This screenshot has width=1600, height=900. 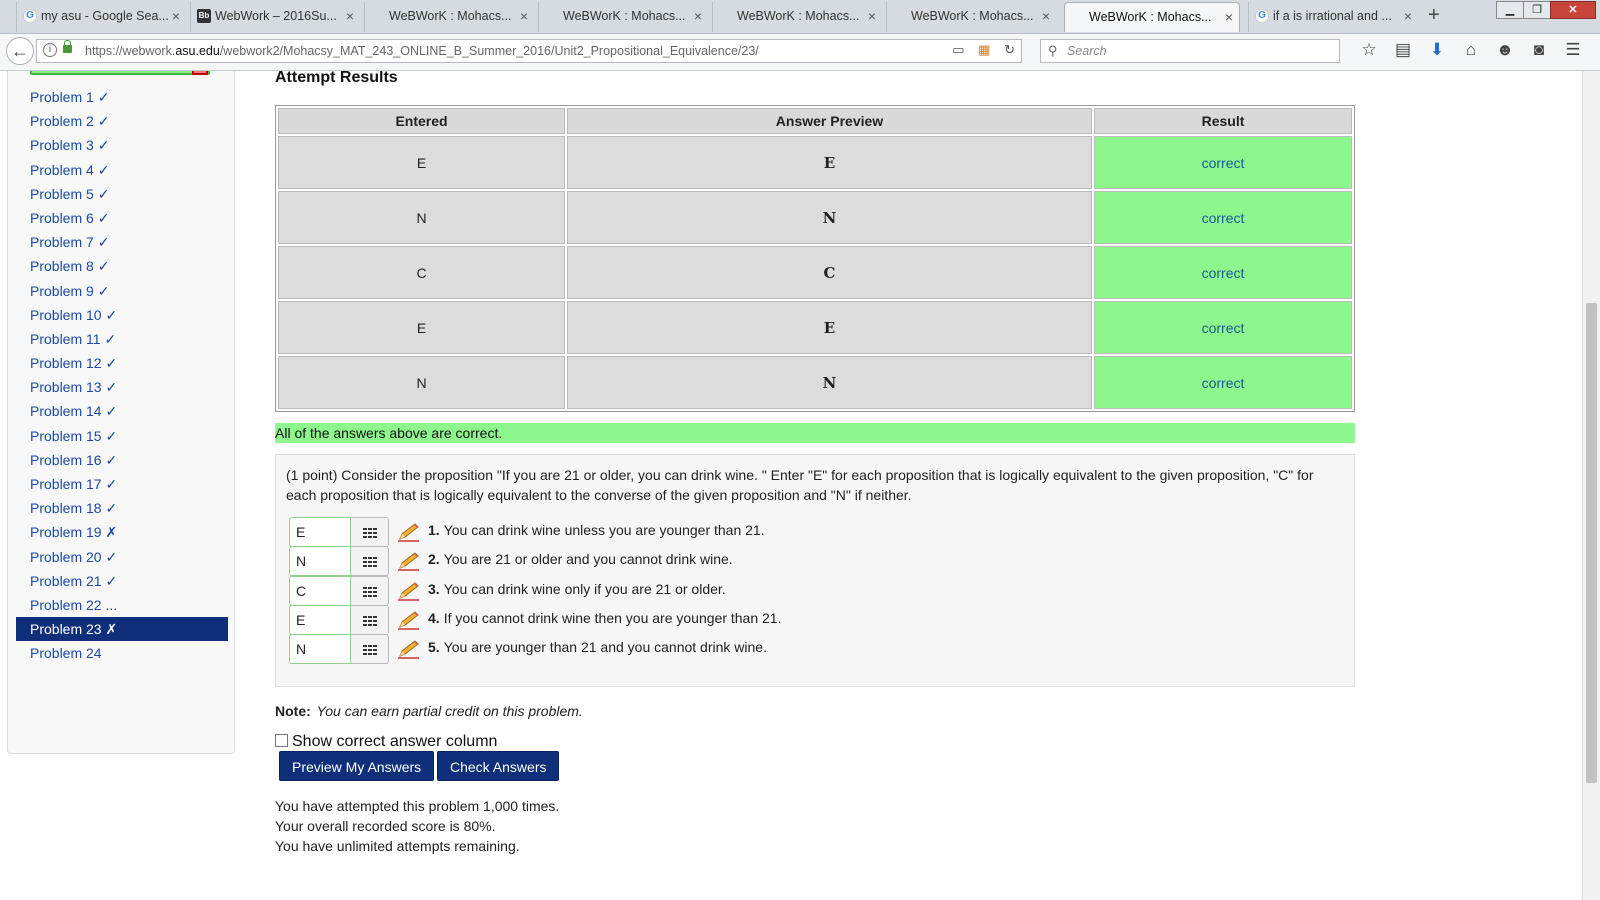 I want to click on table-row: N Ncorrect, so click(x=815, y=382).